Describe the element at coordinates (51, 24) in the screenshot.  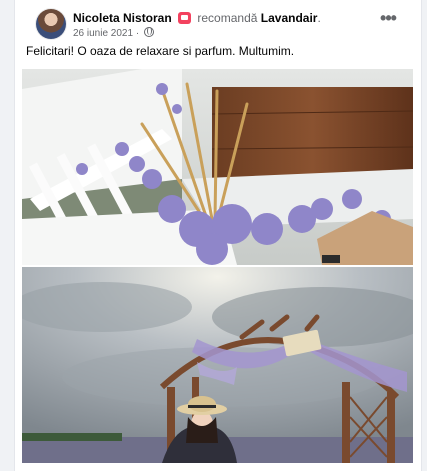
I see `avatar` at that location.